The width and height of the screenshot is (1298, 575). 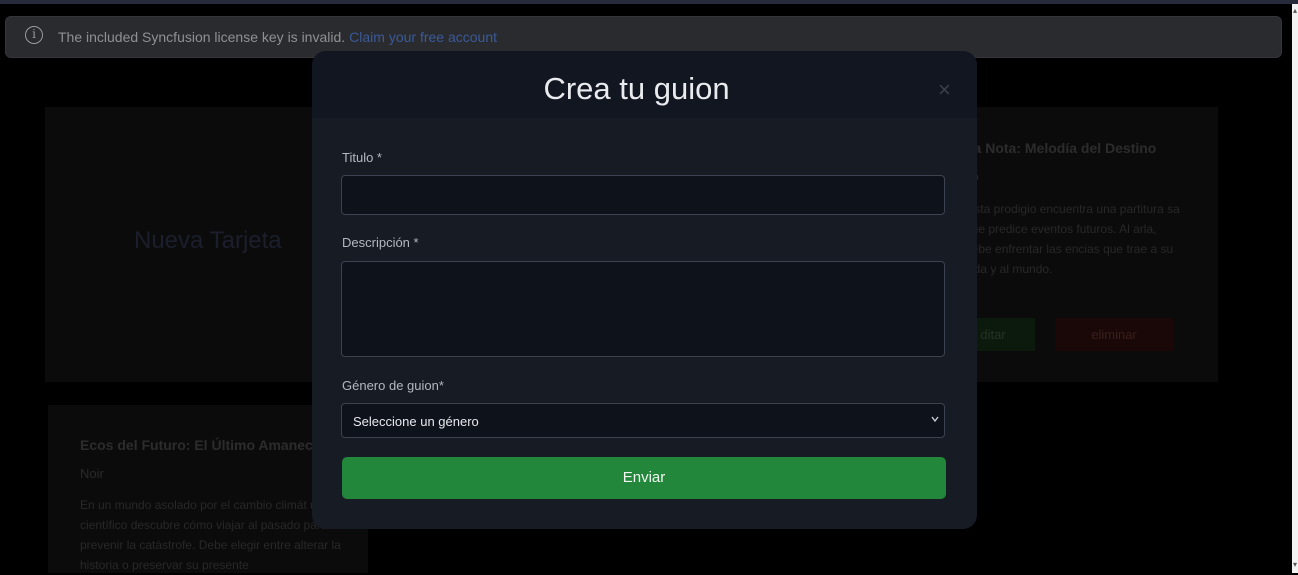 What do you see at coordinates (636, 88) in the screenshot?
I see `modal-title: Crea tu guion` at bounding box center [636, 88].